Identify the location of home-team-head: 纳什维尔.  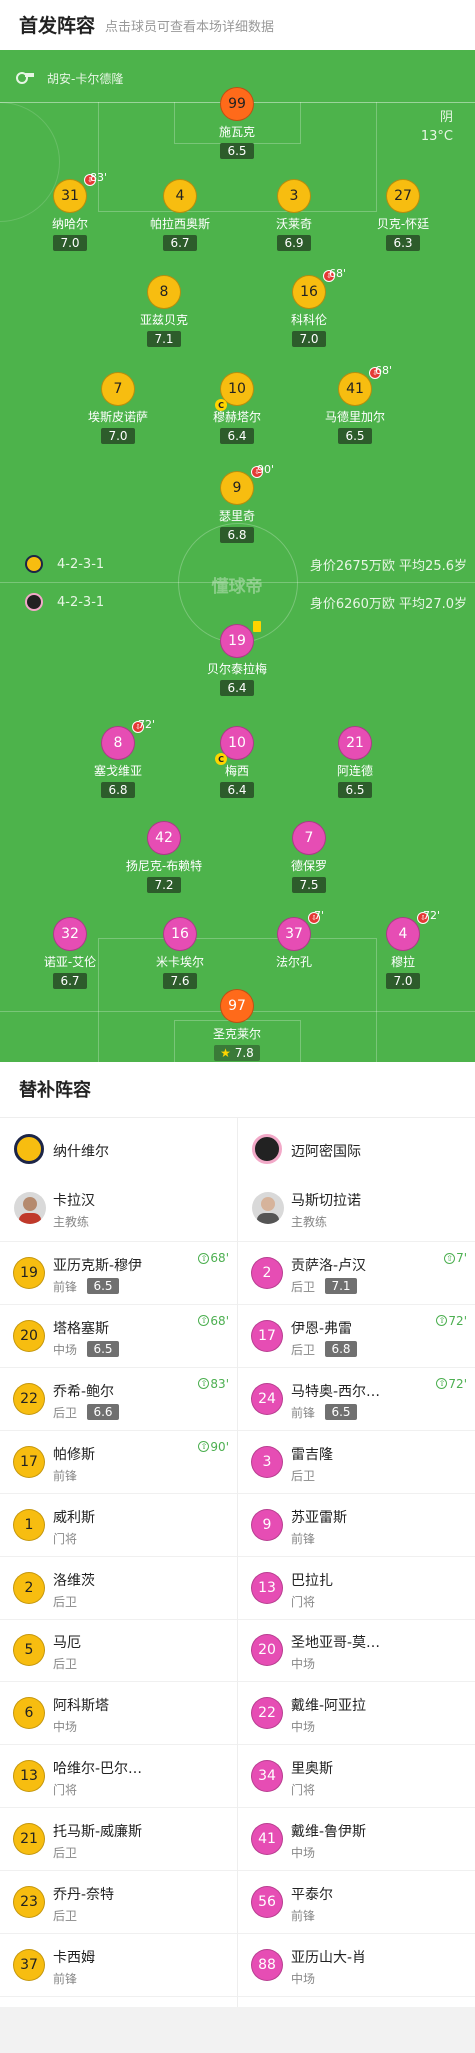
(118, 1149).